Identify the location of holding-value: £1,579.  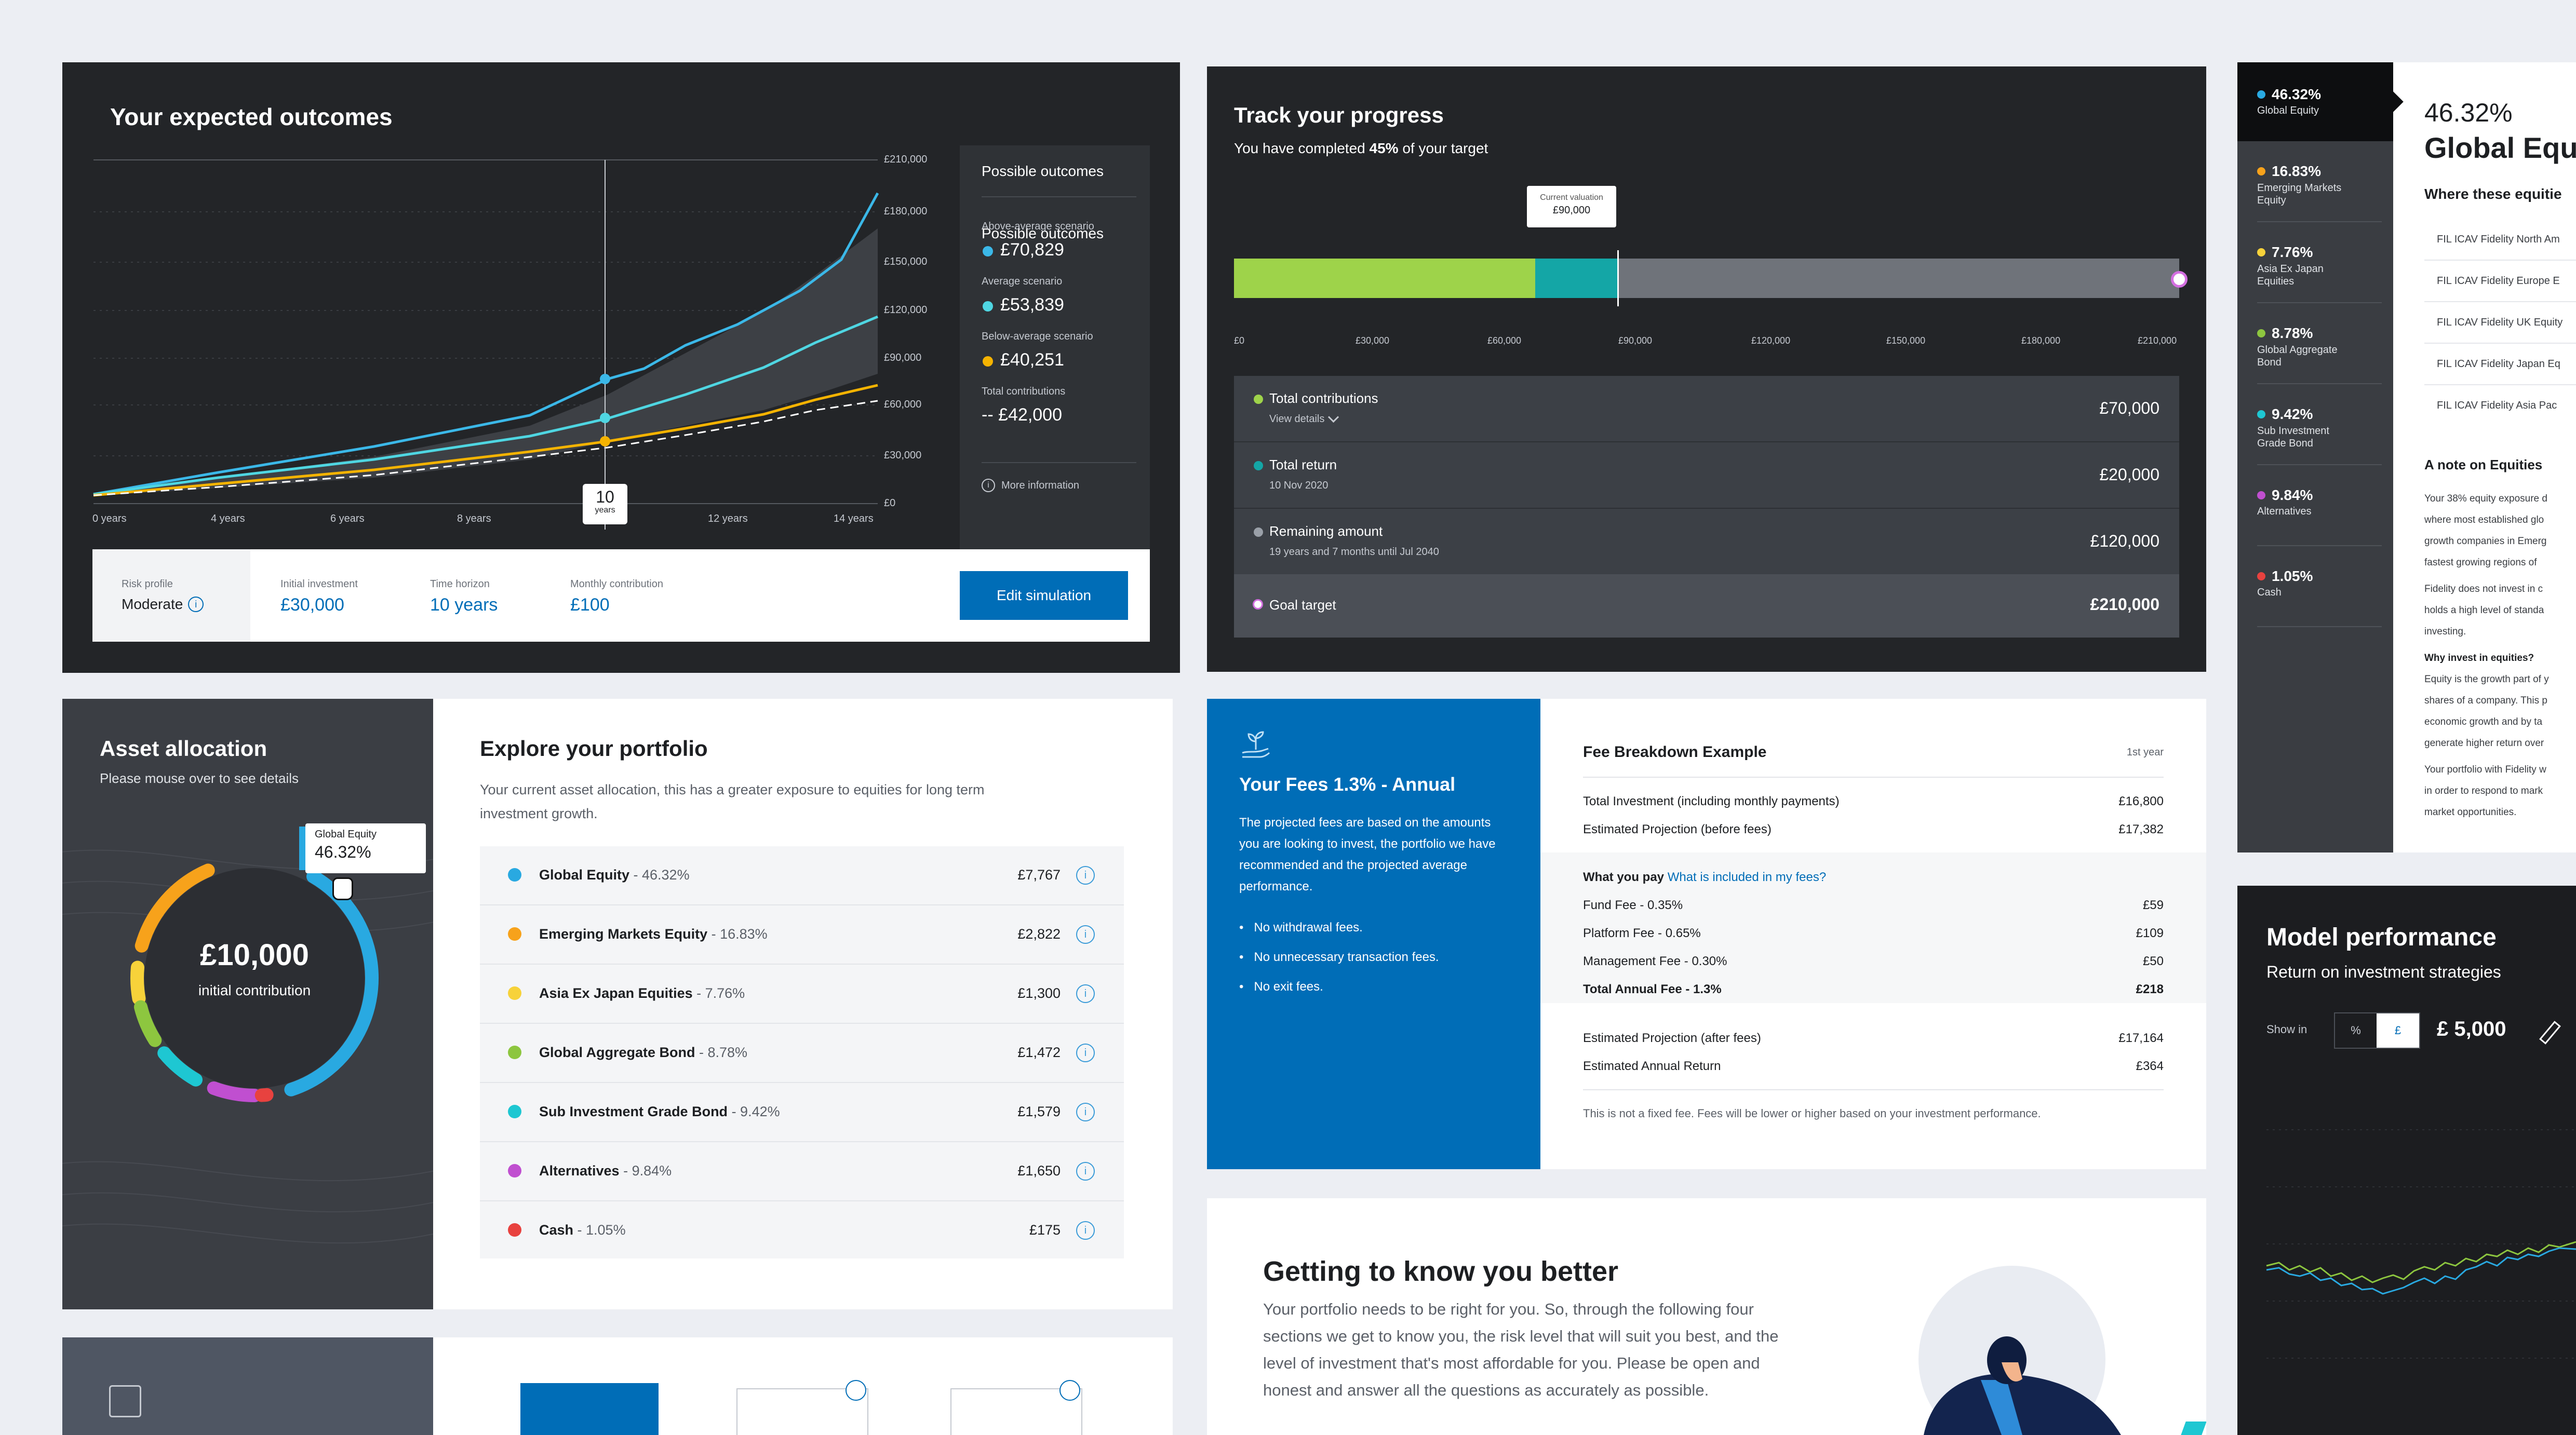
(1039, 1112).